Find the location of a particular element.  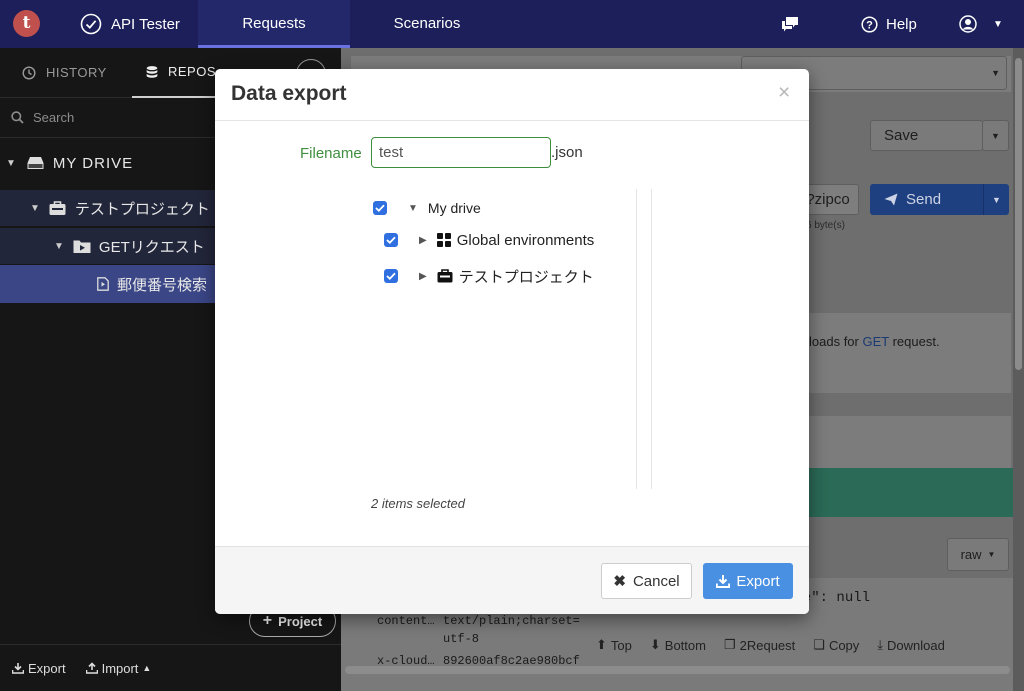

import-link-label: Import is located at coordinates (120, 668).